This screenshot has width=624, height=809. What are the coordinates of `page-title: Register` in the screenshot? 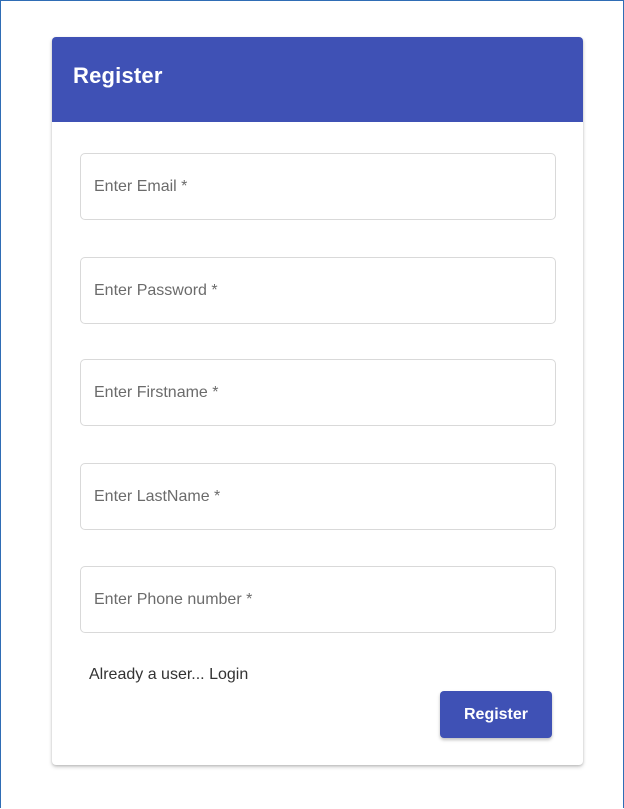 It's located at (118, 75).